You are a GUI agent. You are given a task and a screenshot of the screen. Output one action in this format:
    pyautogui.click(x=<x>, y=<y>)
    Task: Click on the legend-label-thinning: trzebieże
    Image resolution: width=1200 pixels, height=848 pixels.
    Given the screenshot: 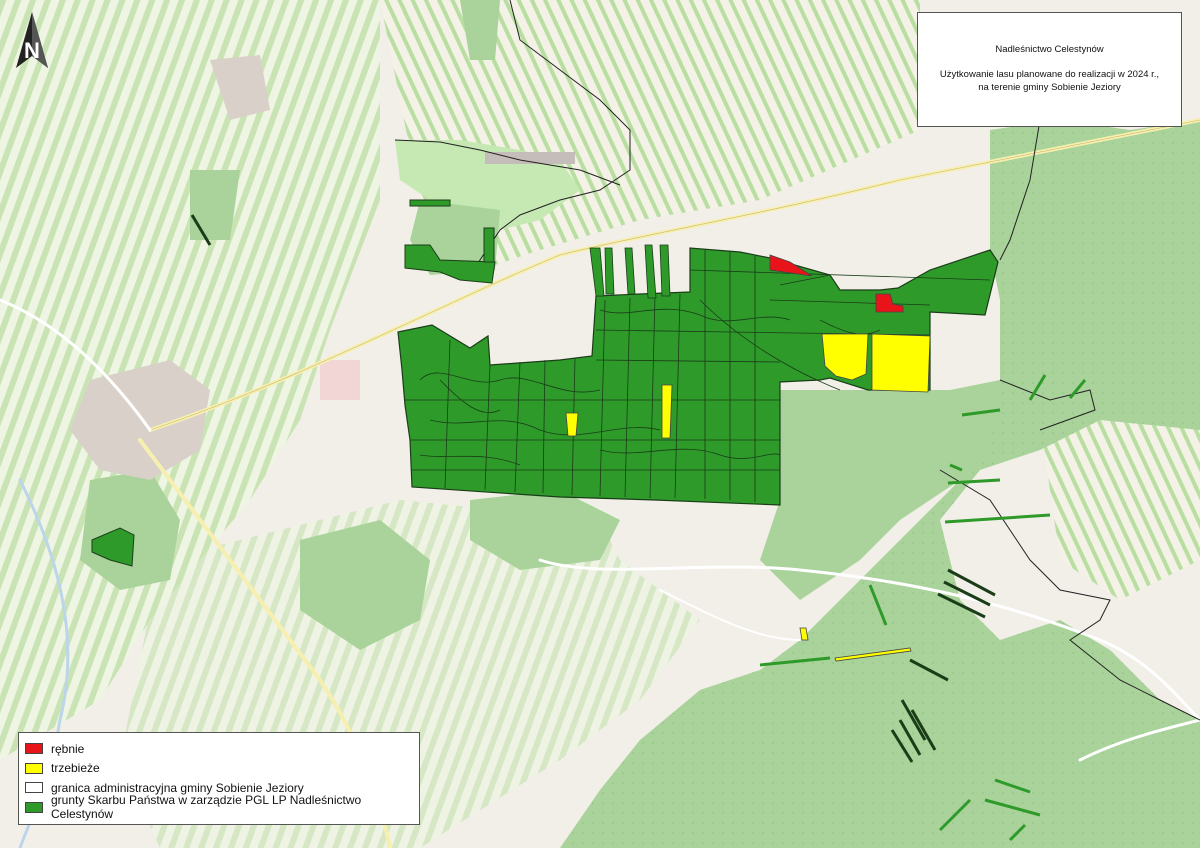 What is the action you would take?
    pyautogui.click(x=75, y=768)
    